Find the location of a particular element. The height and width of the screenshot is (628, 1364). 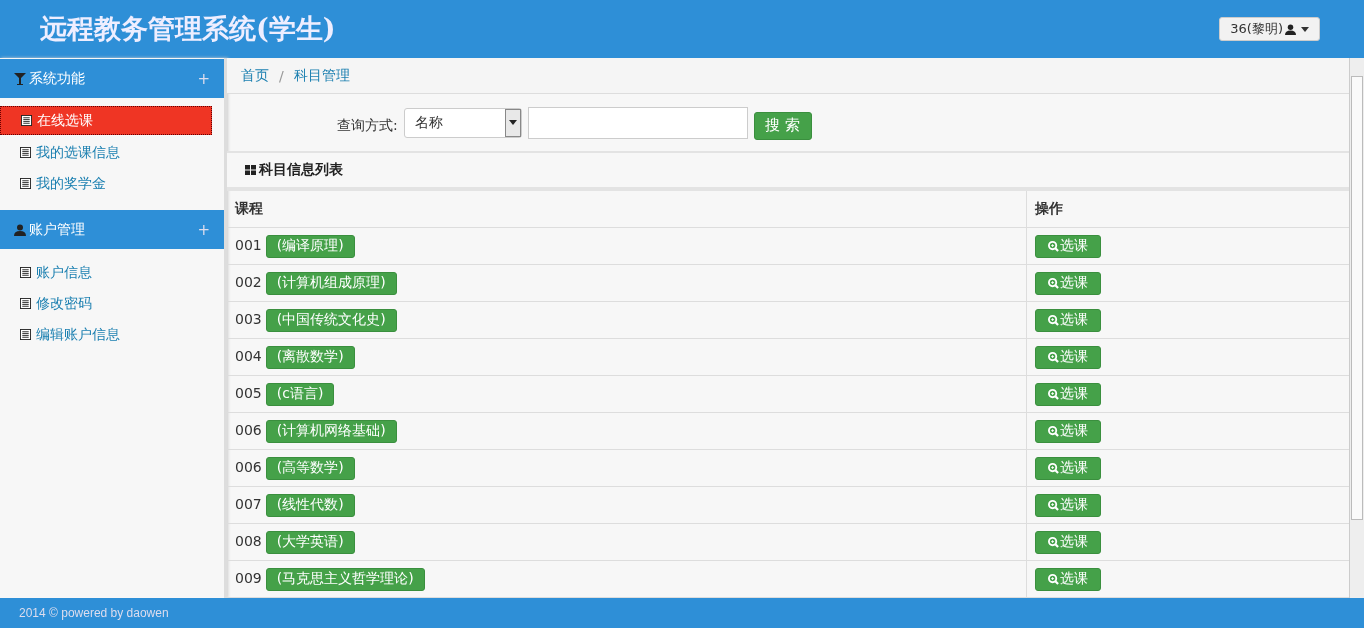

course-code: 003 is located at coordinates (248, 319).